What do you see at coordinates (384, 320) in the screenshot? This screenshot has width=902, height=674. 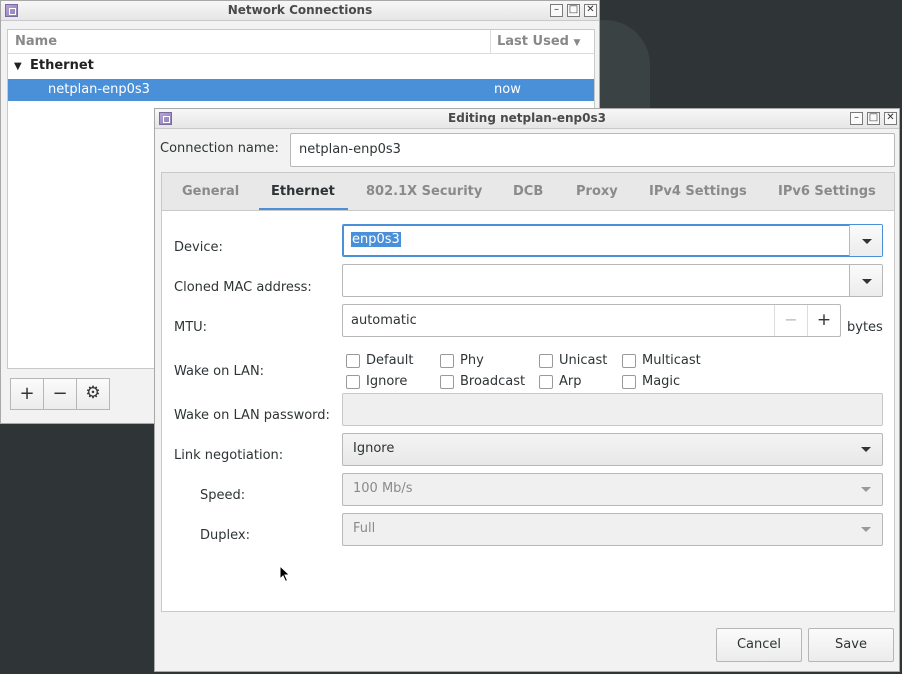 I see `mtu-input: automatic` at bounding box center [384, 320].